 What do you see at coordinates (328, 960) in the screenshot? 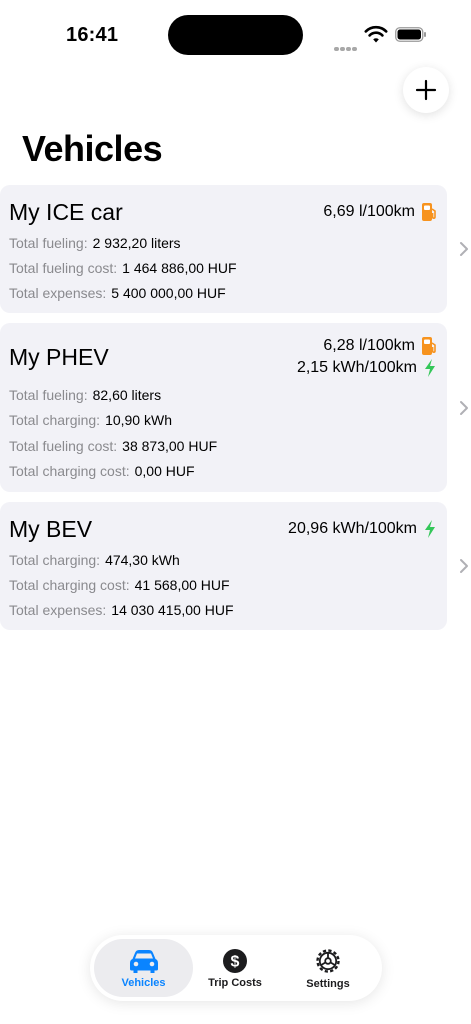
I see `gear-icon` at bounding box center [328, 960].